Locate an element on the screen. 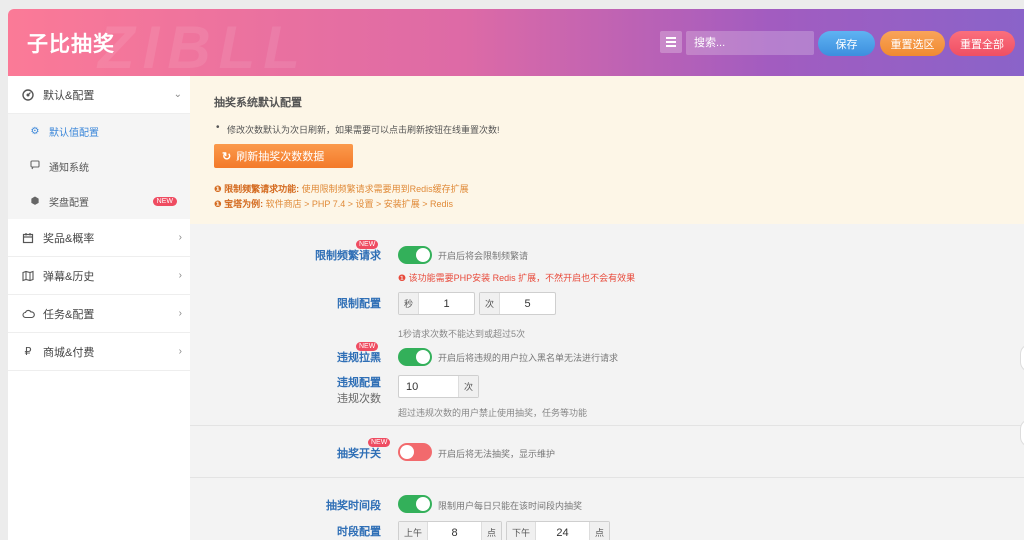 Image resolution: width=1024 pixels, height=540 pixels. am-hour-input: 8 is located at coordinates (454, 531).